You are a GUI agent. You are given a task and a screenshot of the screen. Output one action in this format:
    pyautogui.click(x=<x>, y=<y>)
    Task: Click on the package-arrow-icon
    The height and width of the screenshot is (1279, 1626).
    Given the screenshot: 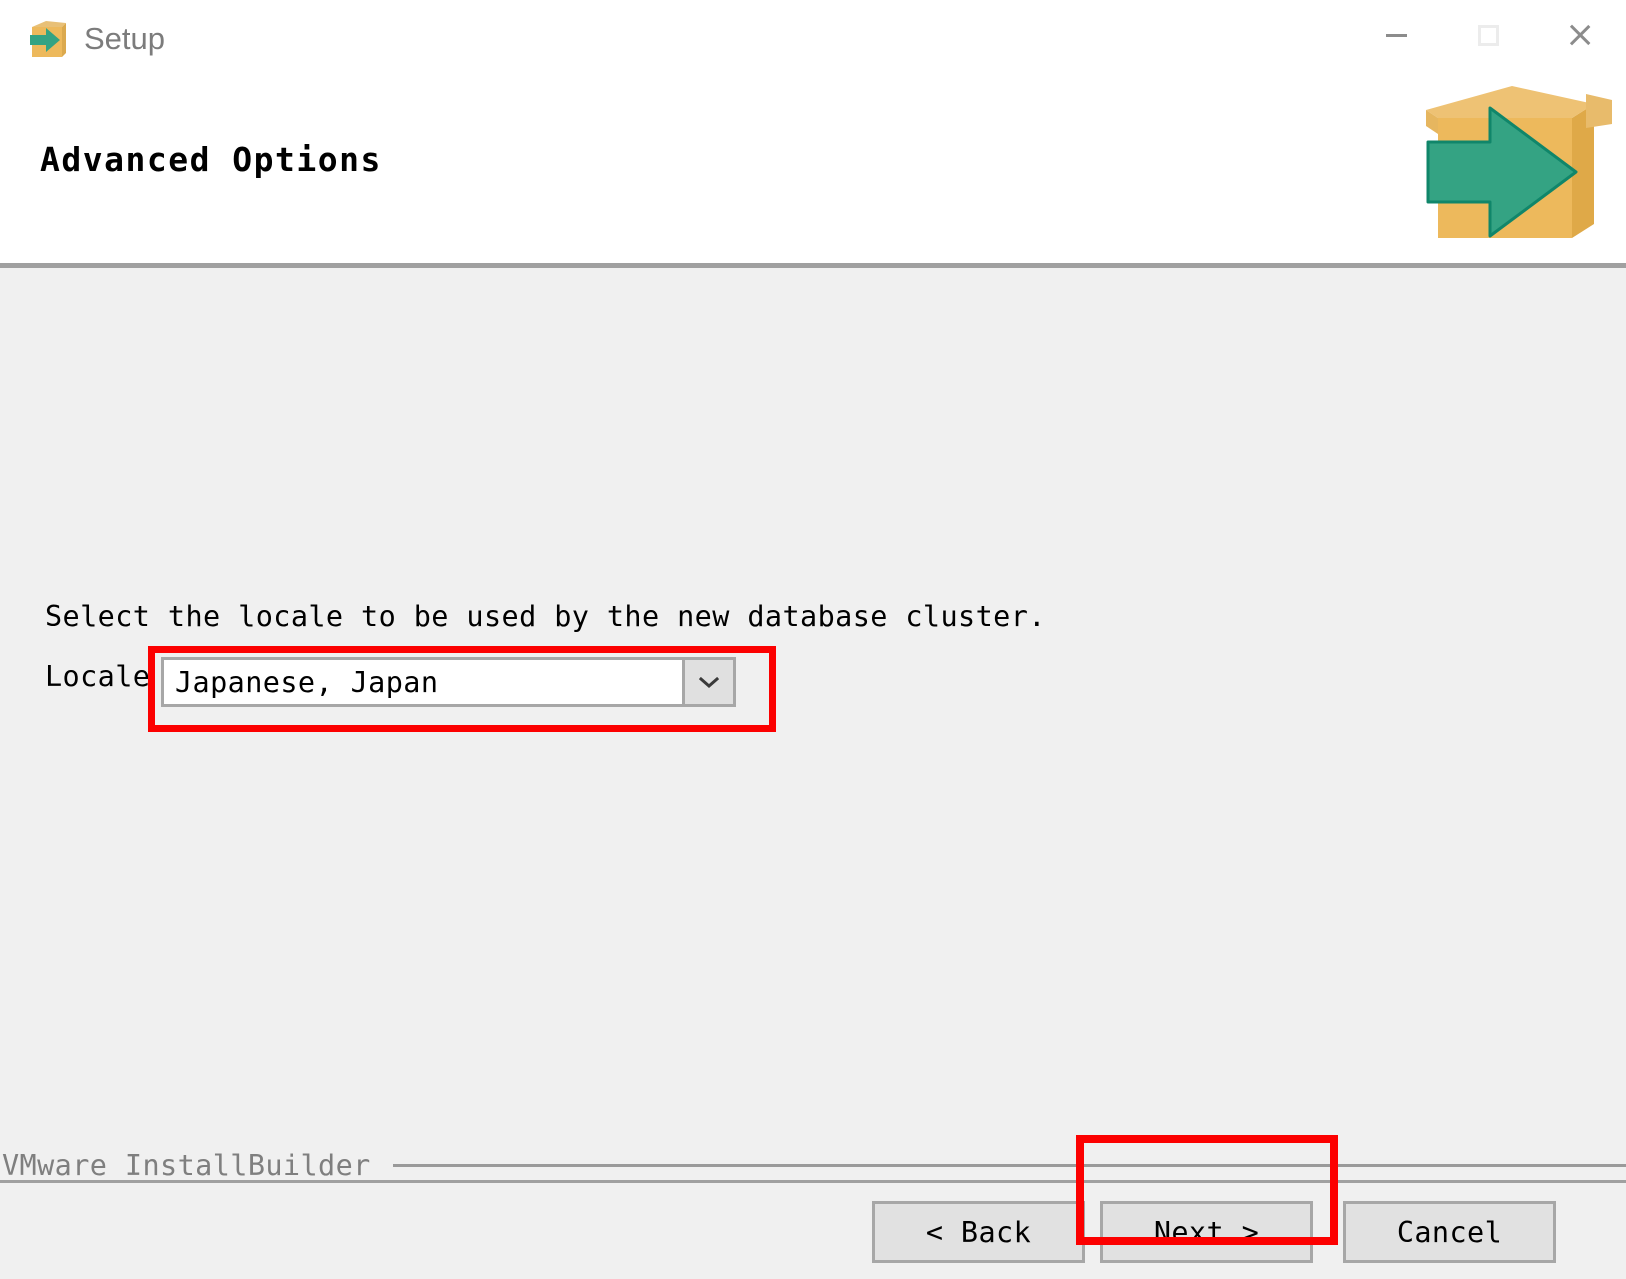 What is the action you would take?
    pyautogui.click(x=48, y=39)
    